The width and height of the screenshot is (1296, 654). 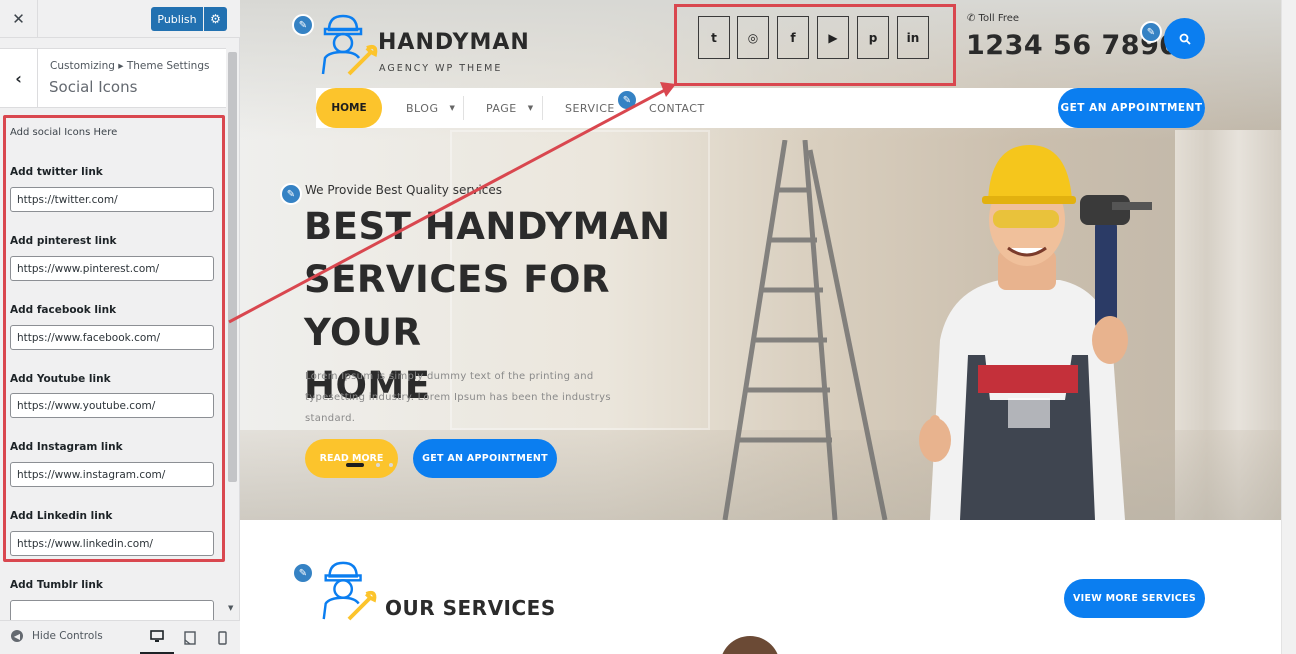 I want to click on service-image-peek, so click(x=750, y=645).